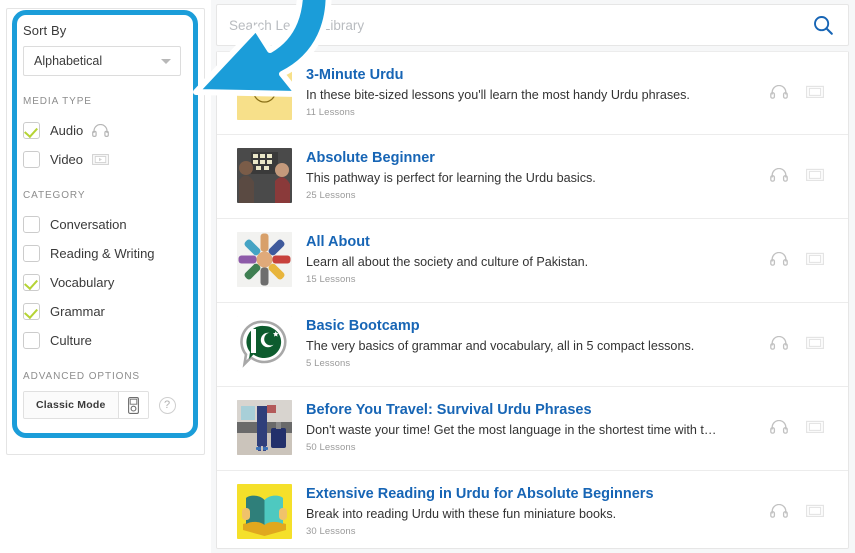 The height and width of the screenshot is (553, 855). What do you see at coordinates (132, 405) in the screenshot?
I see `ipod-device-icon` at bounding box center [132, 405].